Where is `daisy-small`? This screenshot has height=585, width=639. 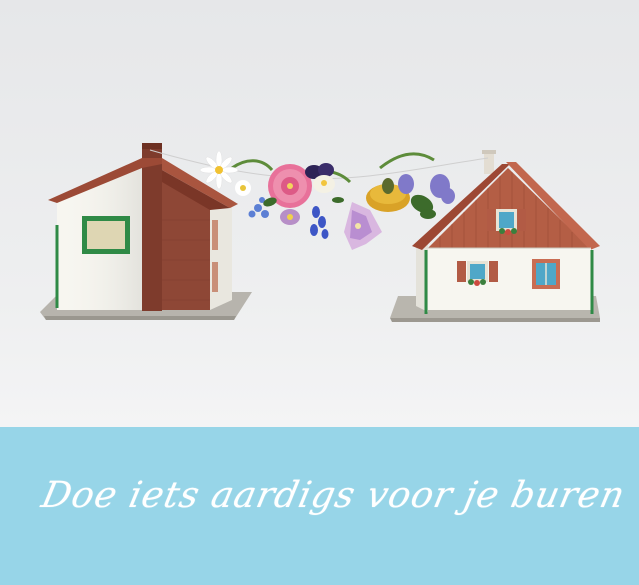
daisy-small is located at coordinates (243, 188).